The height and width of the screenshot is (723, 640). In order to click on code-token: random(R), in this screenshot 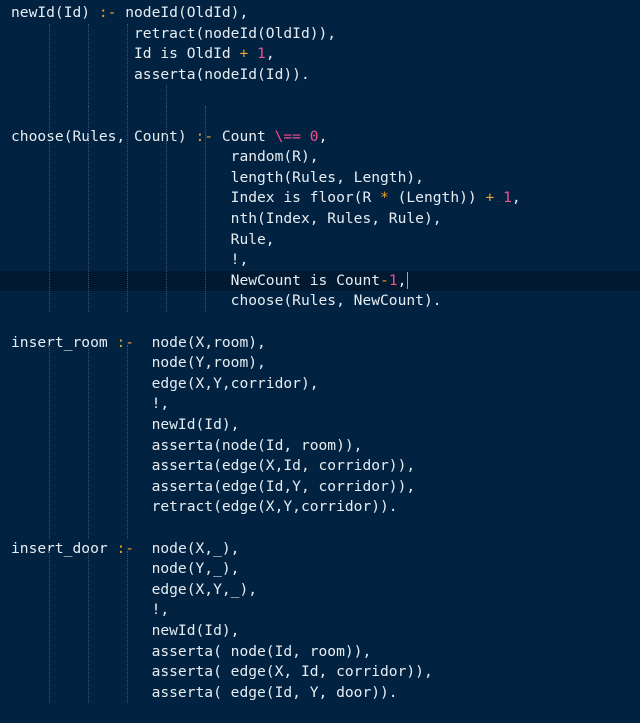, I will do `click(165, 157)`.